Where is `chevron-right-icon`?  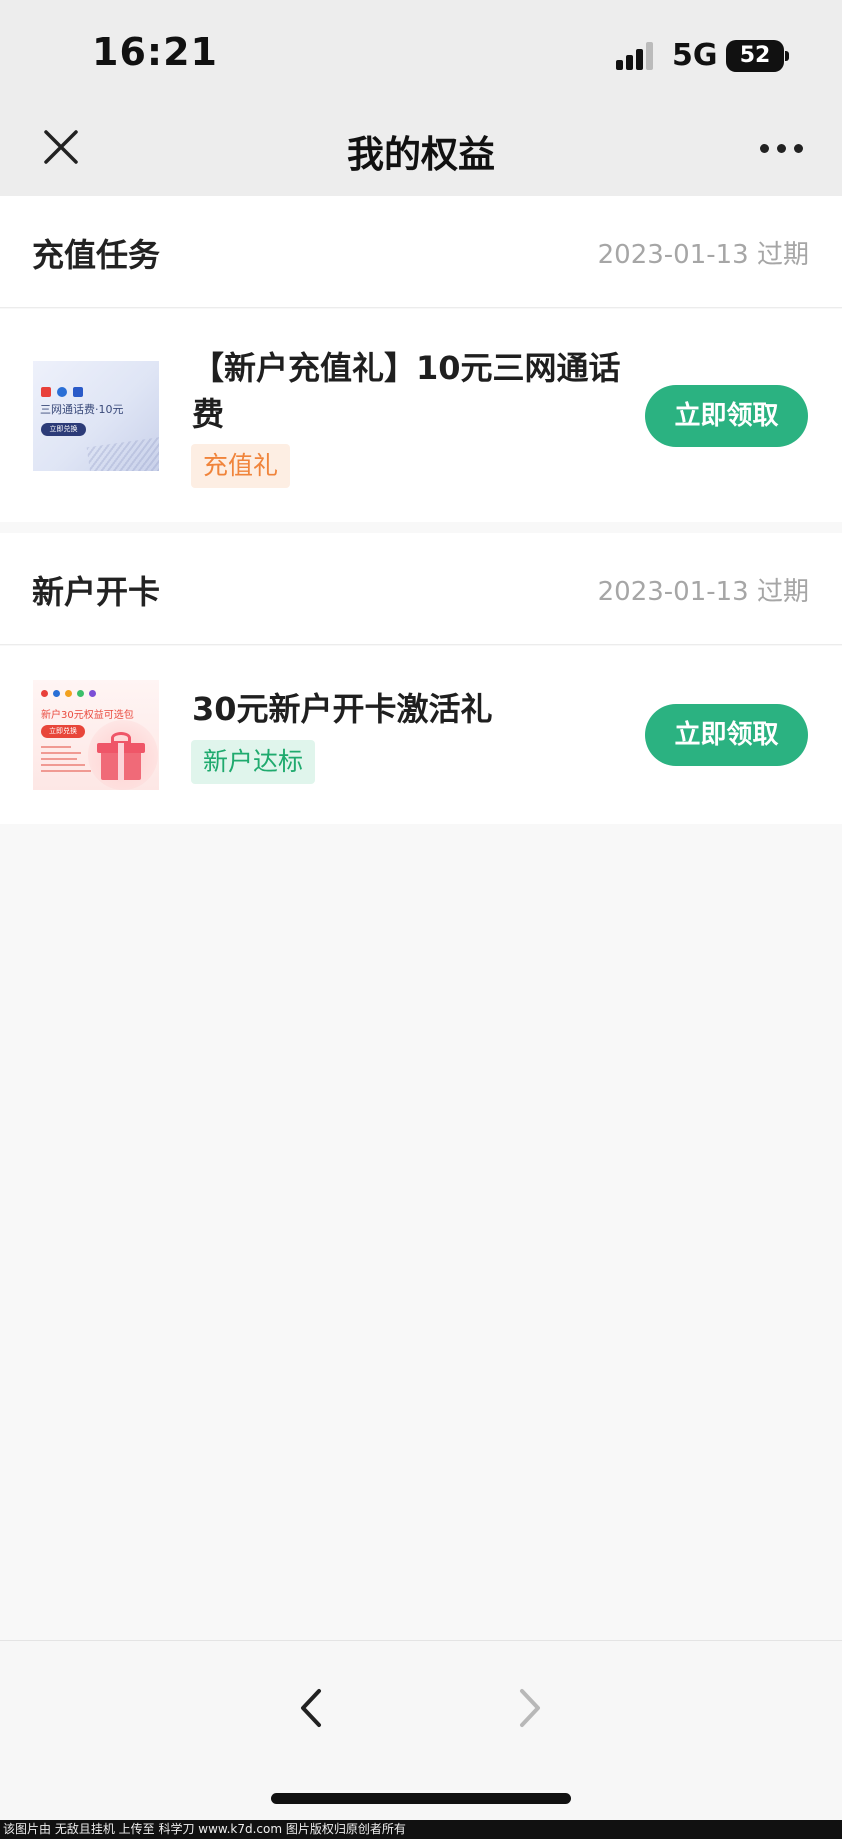 chevron-right-icon is located at coordinates (530, 1708).